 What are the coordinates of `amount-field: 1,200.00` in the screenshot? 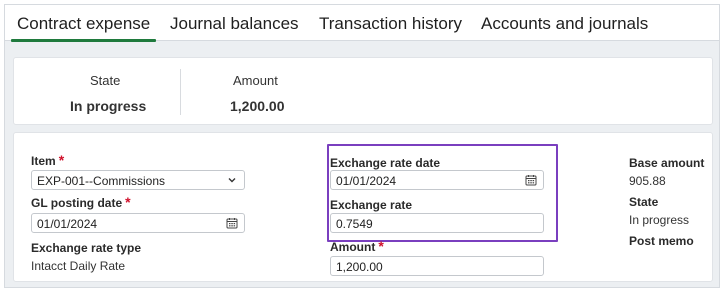 It's located at (437, 266).